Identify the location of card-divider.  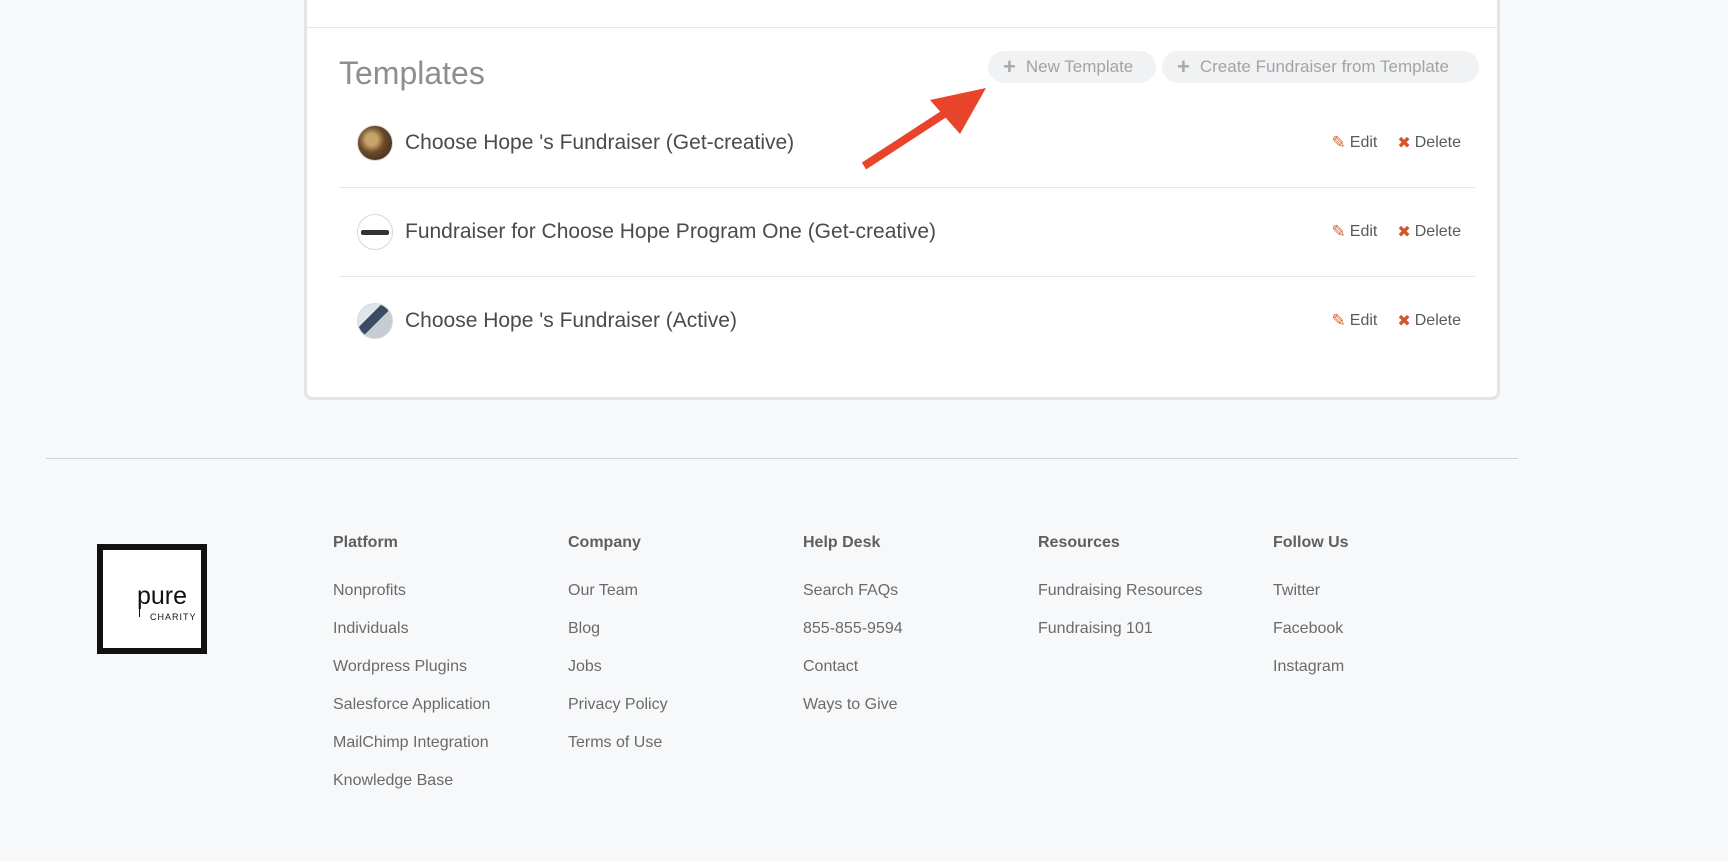
(902, 27).